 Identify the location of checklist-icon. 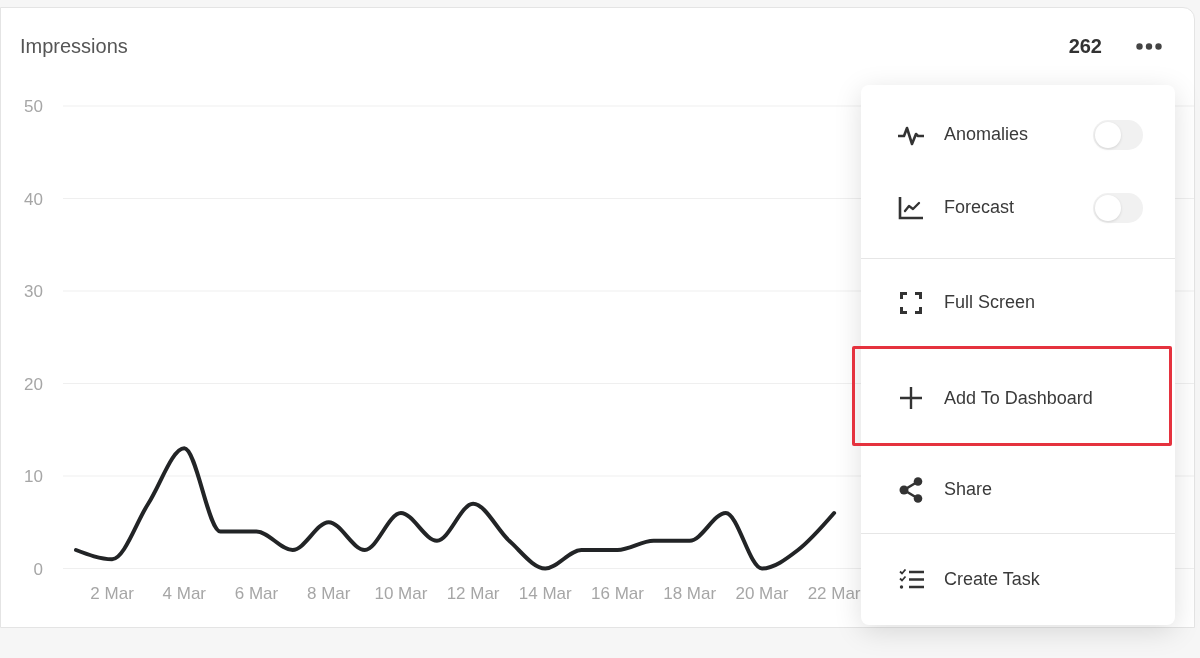
(911, 579).